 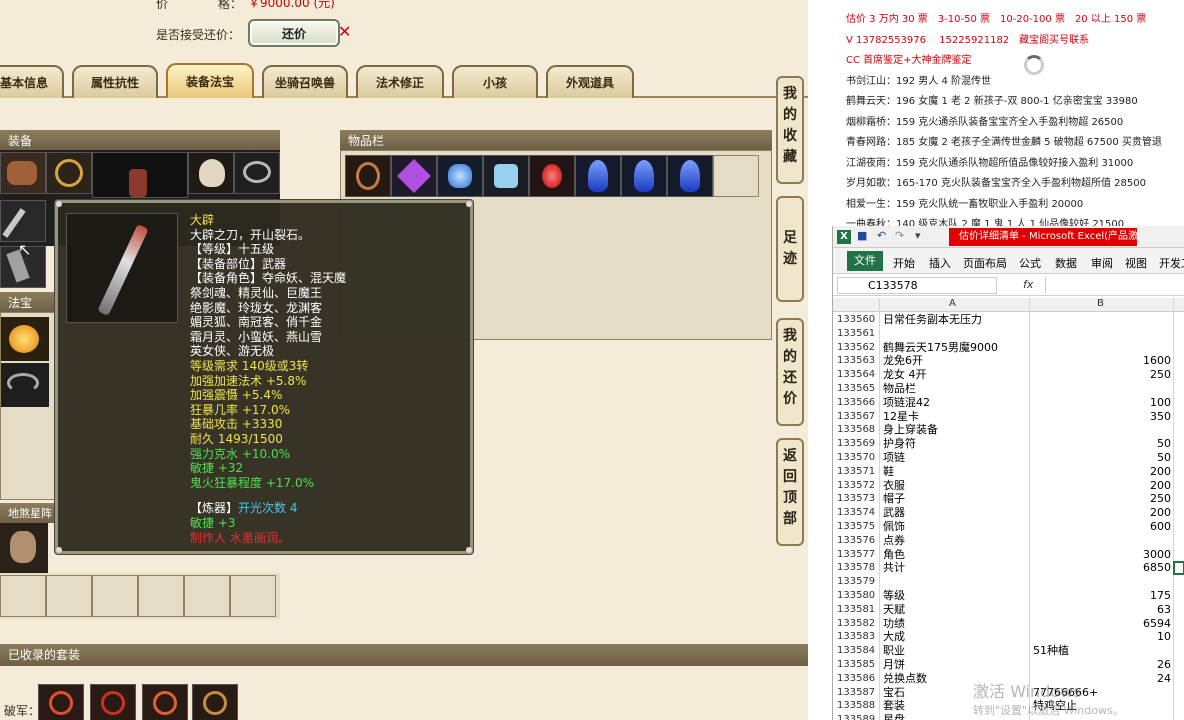 What do you see at coordinates (858, 486) in the screenshot?
I see `row-number: 133572` at bounding box center [858, 486].